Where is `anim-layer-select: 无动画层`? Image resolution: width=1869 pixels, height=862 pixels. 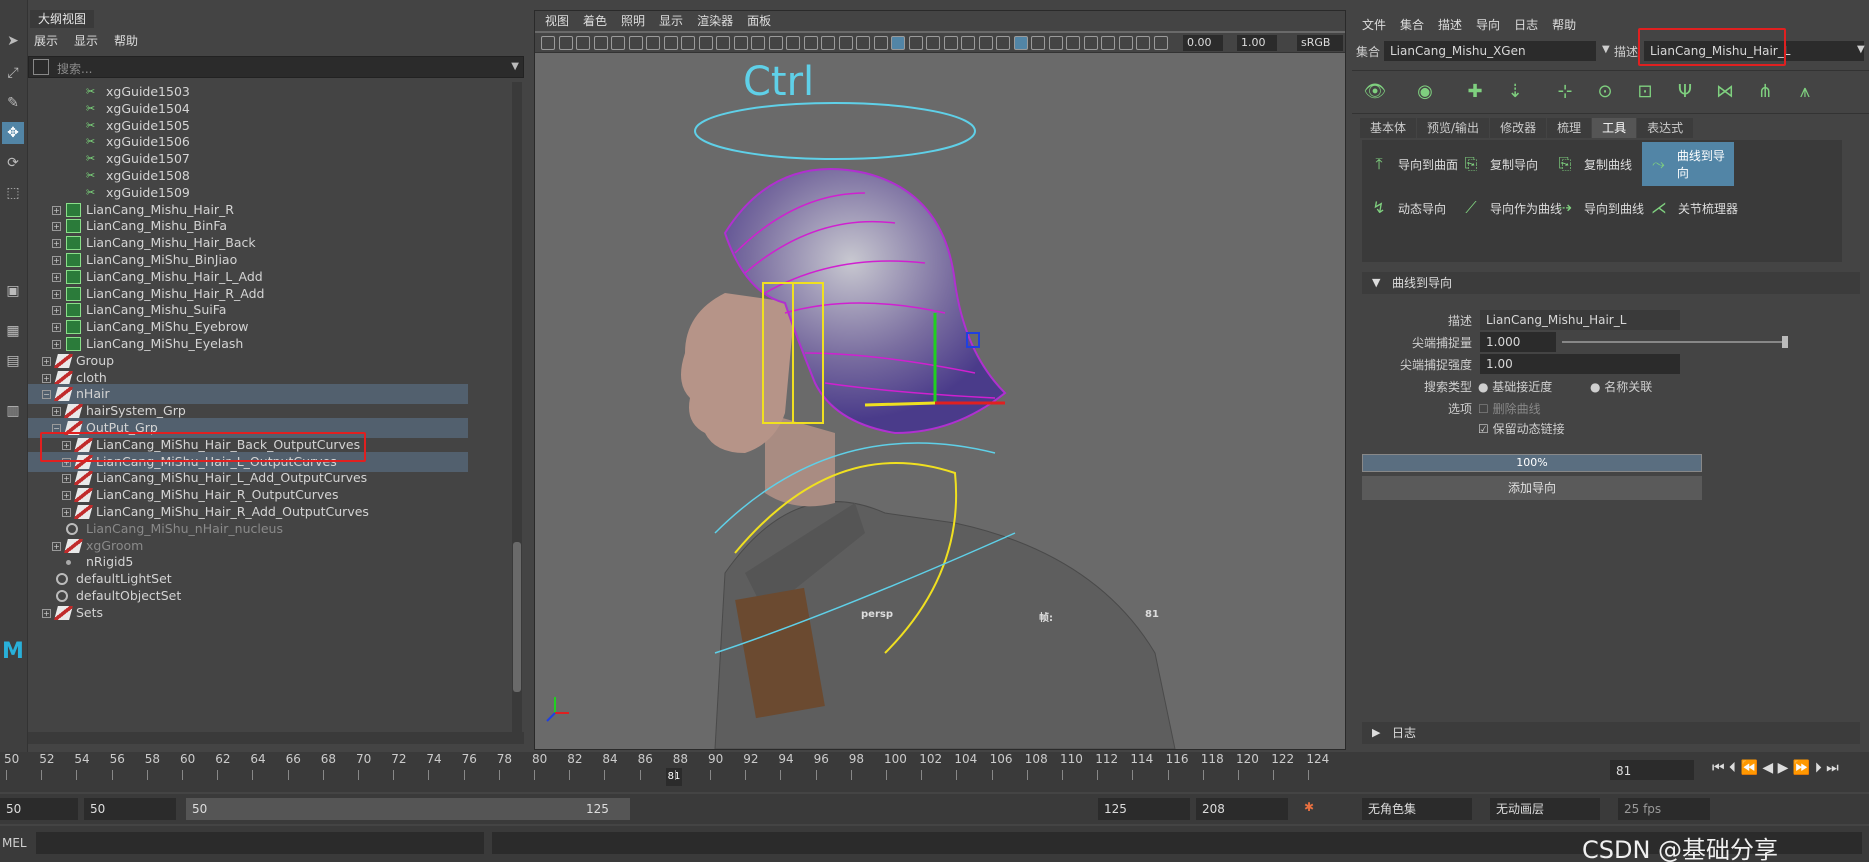 anim-layer-select: 无动画层 is located at coordinates (1545, 809).